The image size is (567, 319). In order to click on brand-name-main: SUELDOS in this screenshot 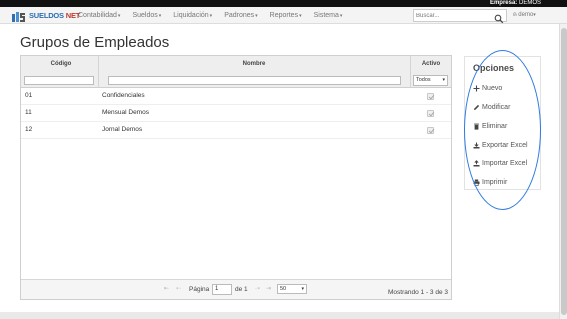, I will do `click(46, 15)`.